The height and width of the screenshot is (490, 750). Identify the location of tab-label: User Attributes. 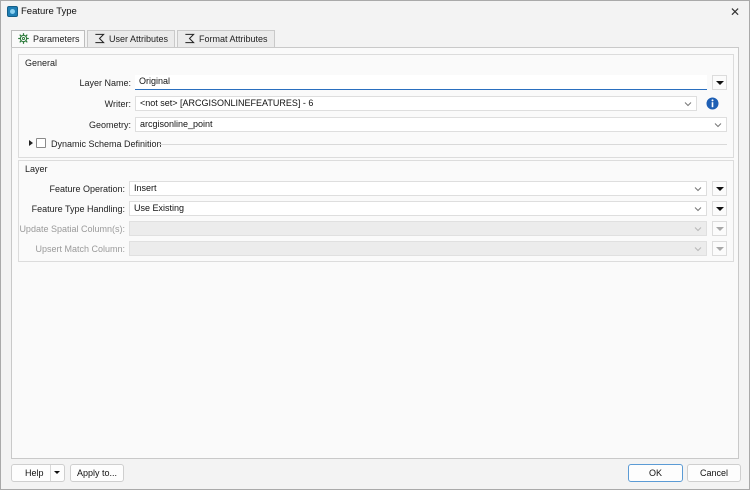
(139, 39).